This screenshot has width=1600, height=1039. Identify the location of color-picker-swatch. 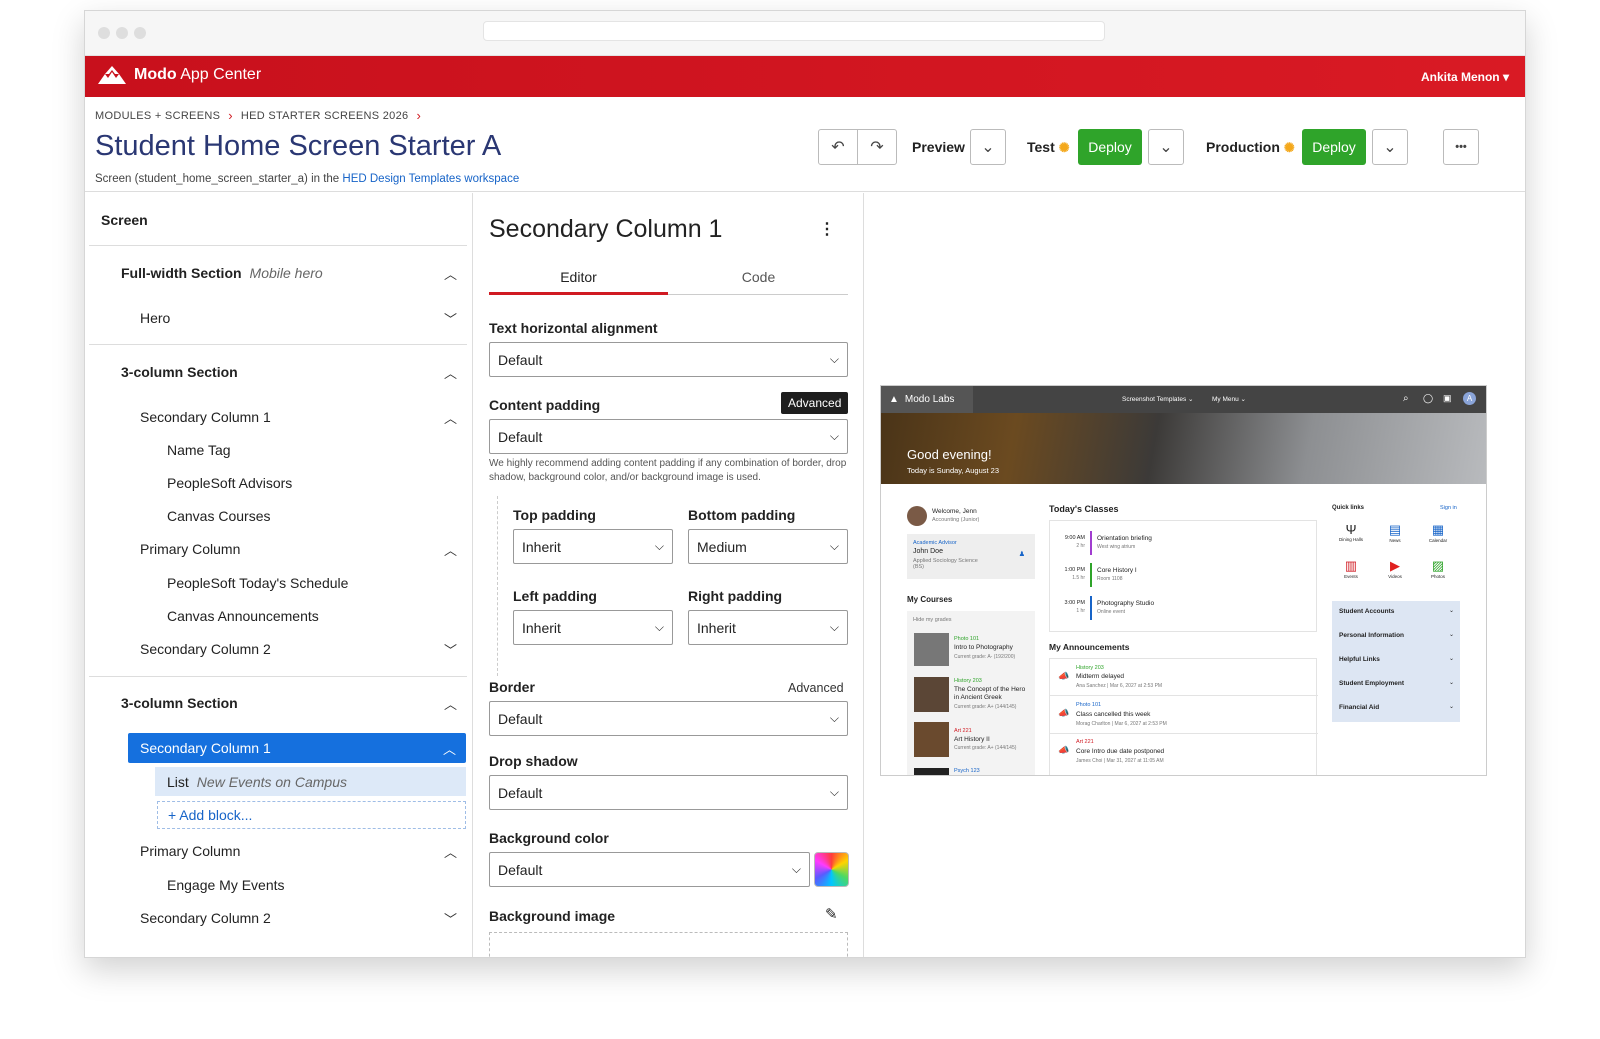
(831, 869).